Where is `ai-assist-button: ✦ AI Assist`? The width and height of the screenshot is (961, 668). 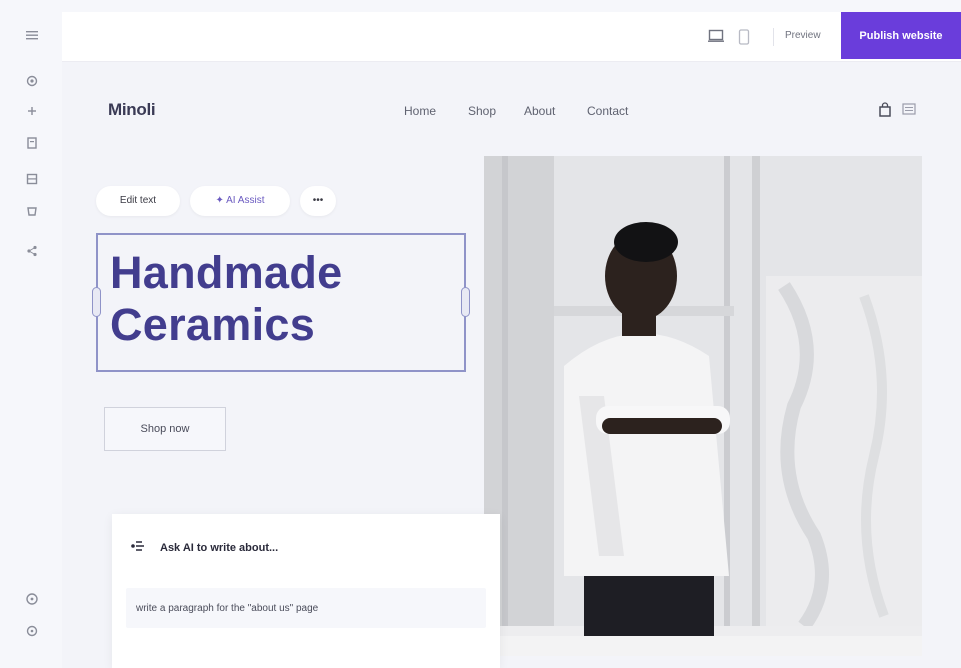 ai-assist-button: ✦ AI Assist is located at coordinates (240, 201).